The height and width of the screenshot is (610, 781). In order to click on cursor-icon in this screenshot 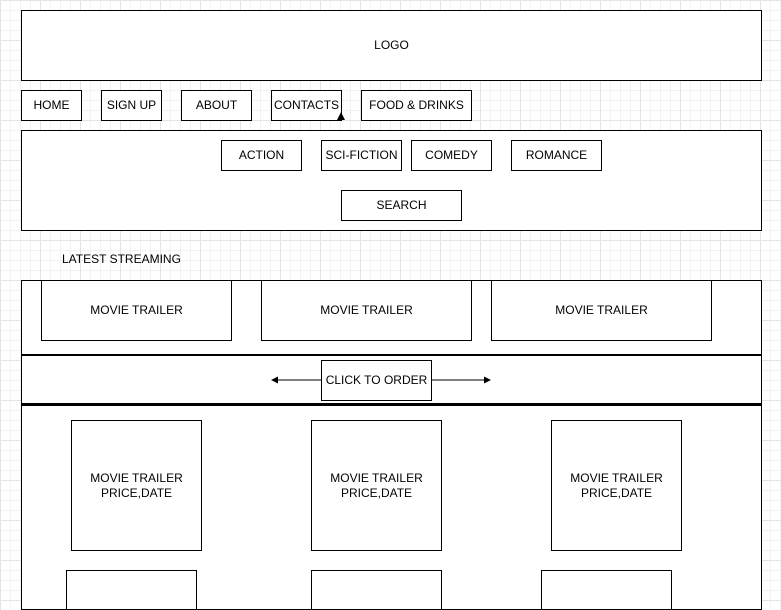, I will do `click(341, 116)`.